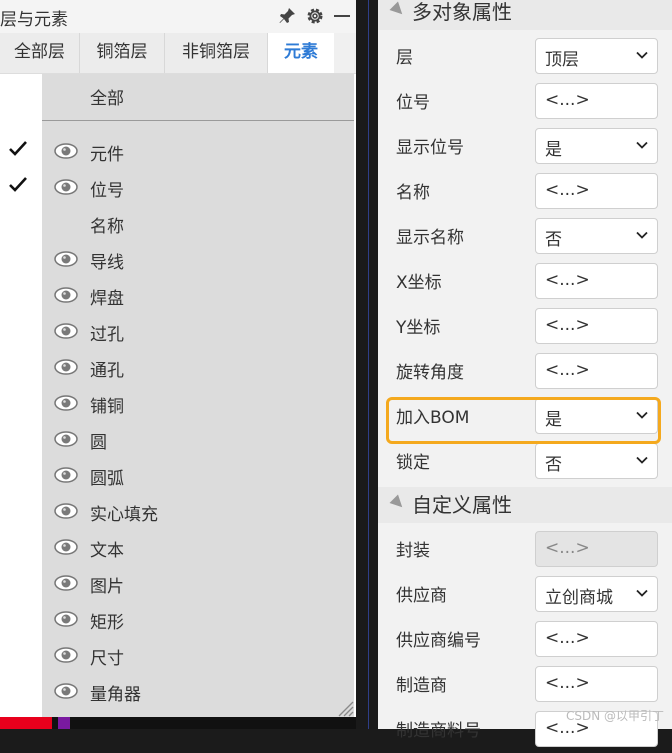  Describe the element at coordinates (122, 53) in the screenshot. I see `tab-copper-layers: 铜箔层` at that location.